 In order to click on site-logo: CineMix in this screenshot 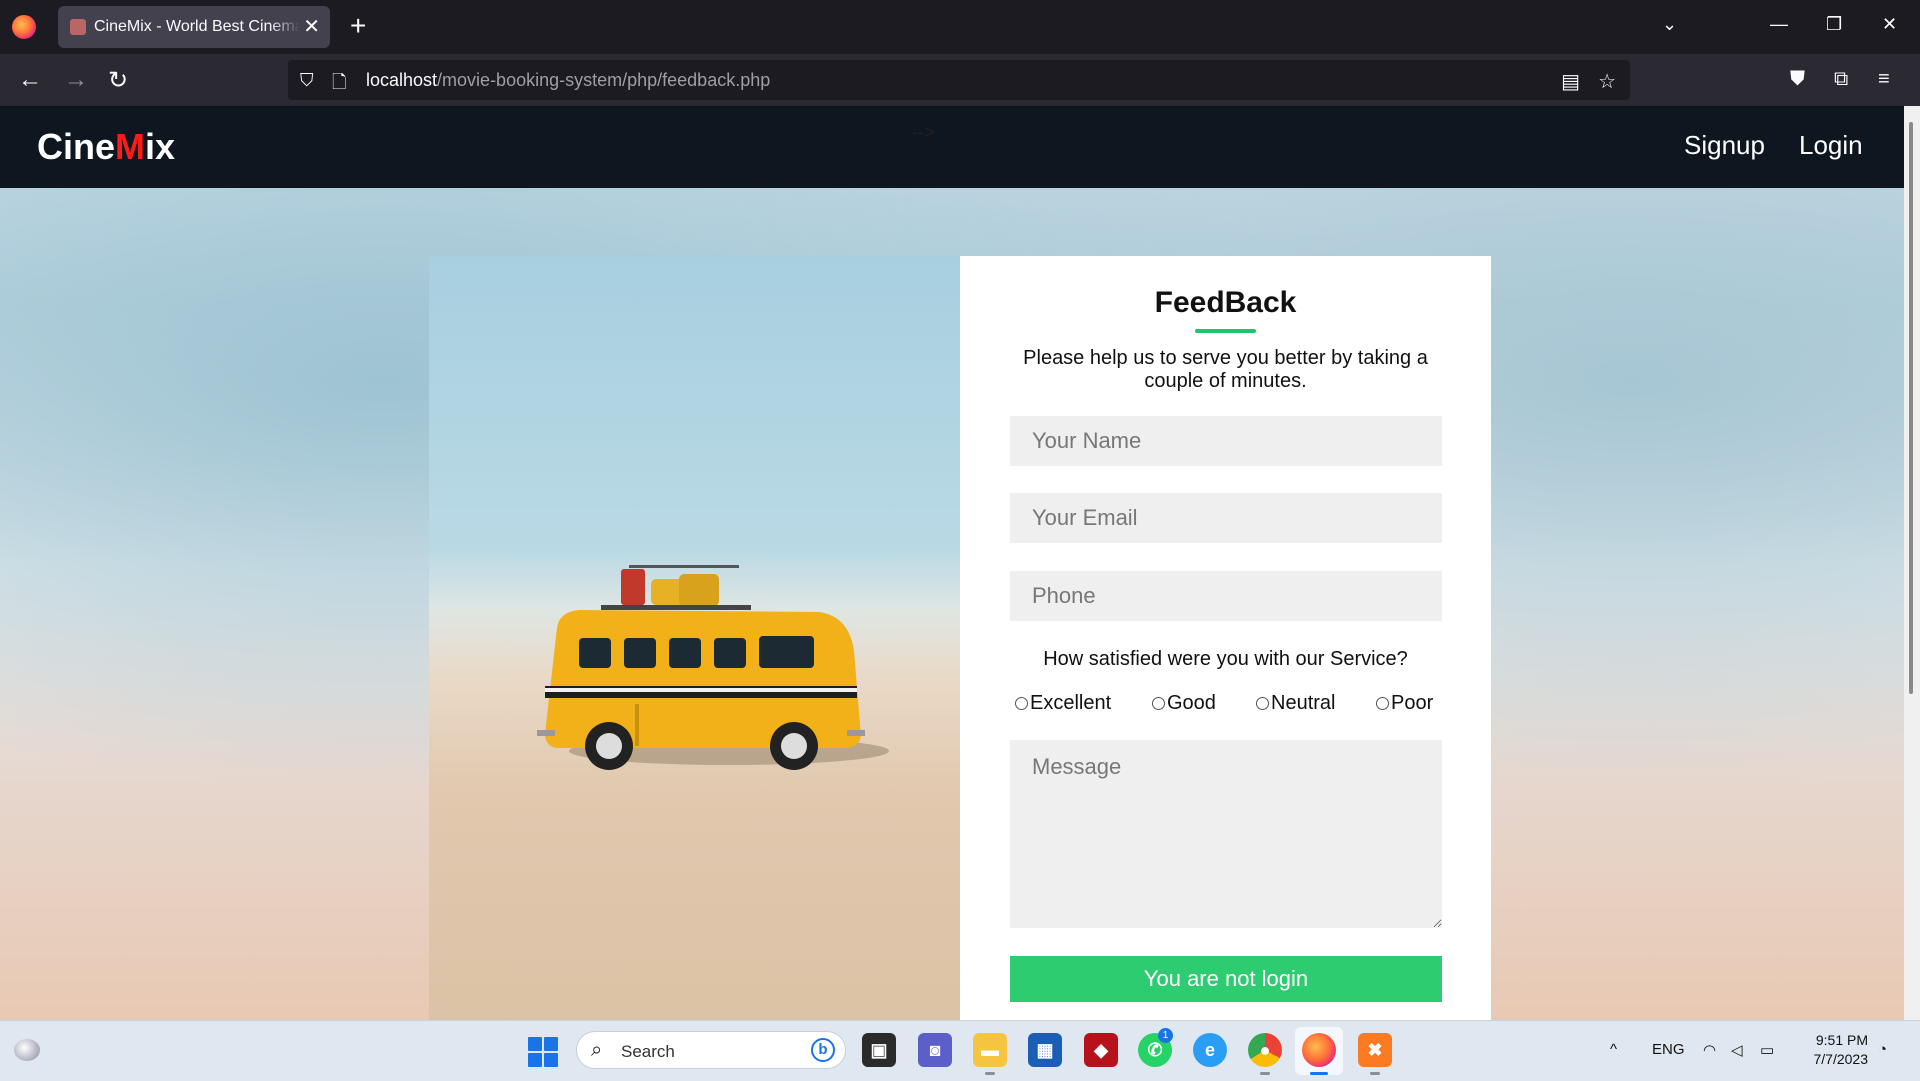, I will do `click(106, 147)`.